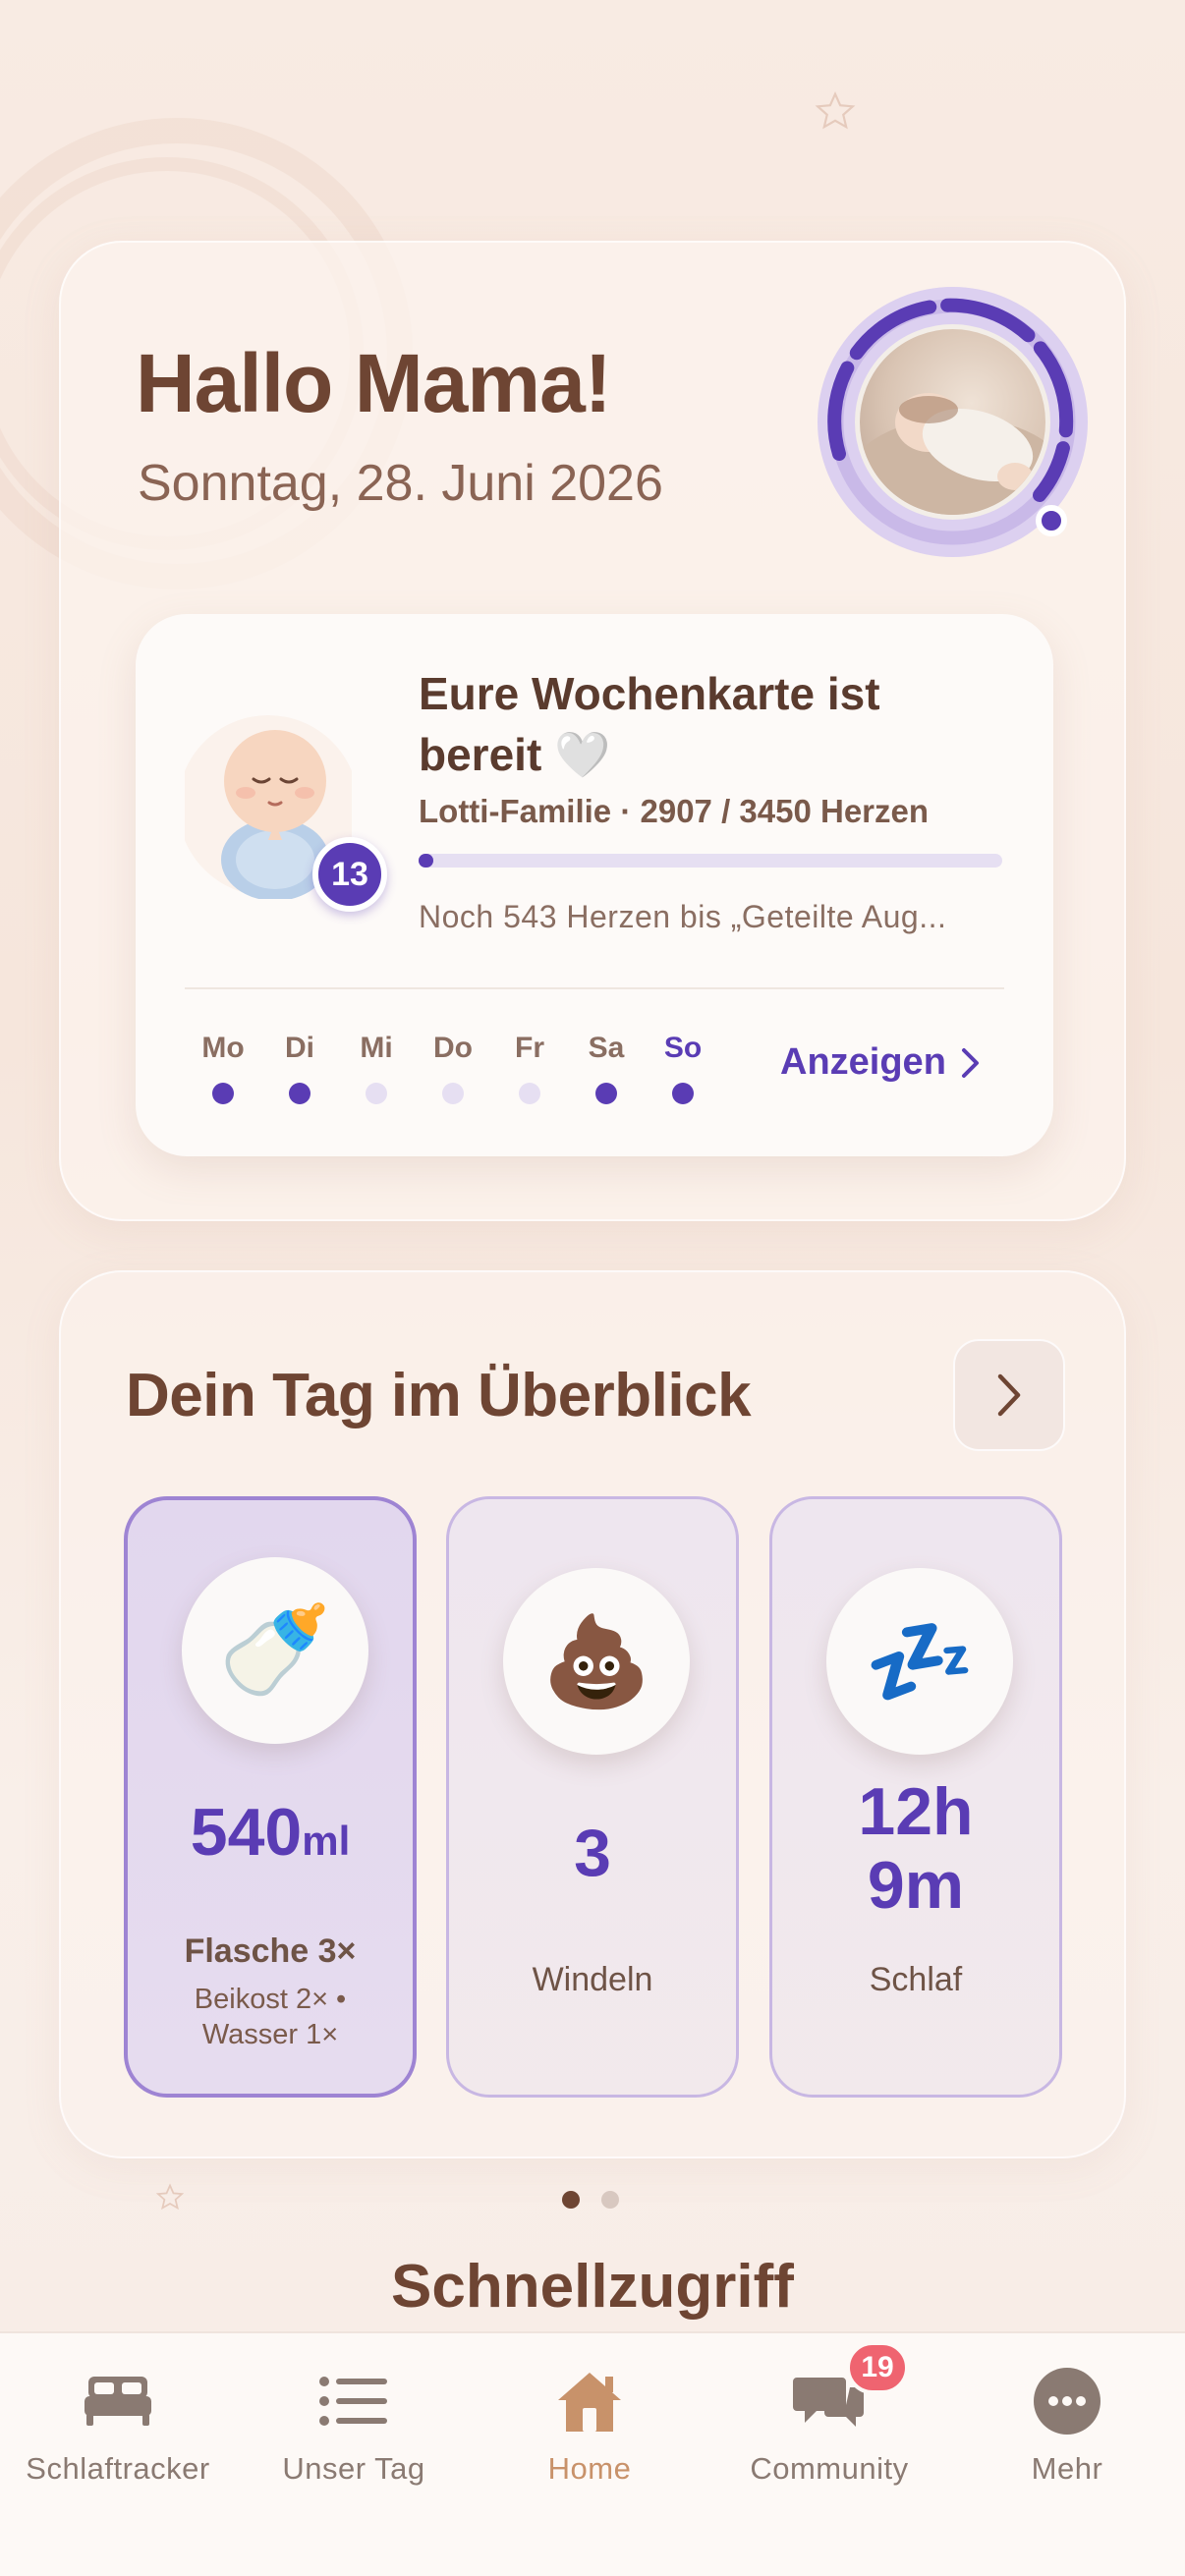 Image resolution: width=1185 pixels, height=2576 pixels. Describe the element at coordinates (439, 1395) in the screenshot. I see `overview-title: Dein Tag im Überblick` at that location.